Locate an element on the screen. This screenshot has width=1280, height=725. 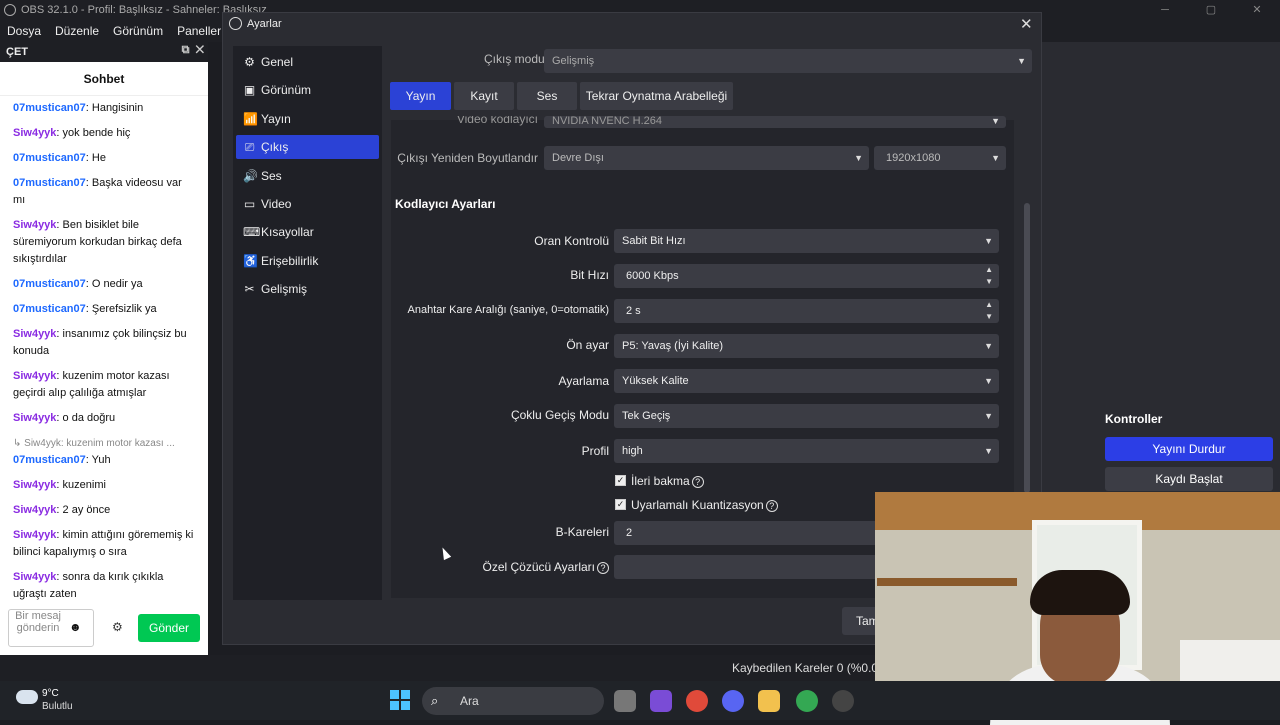
tab-kayit: Kayıt is located at coordinates (484, 96).